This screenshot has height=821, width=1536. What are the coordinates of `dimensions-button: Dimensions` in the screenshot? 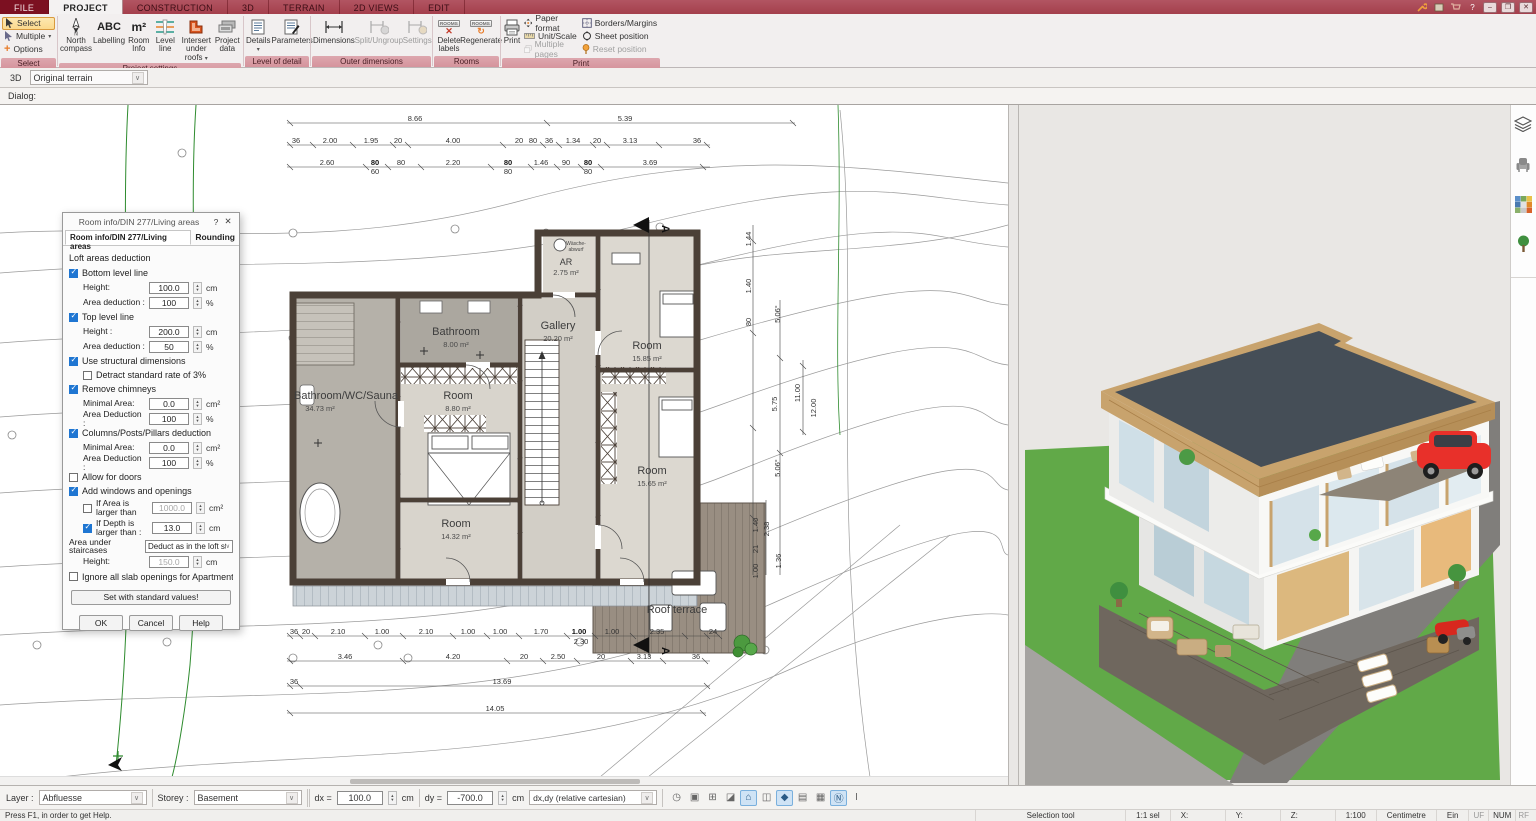 It's located at (334, 30).